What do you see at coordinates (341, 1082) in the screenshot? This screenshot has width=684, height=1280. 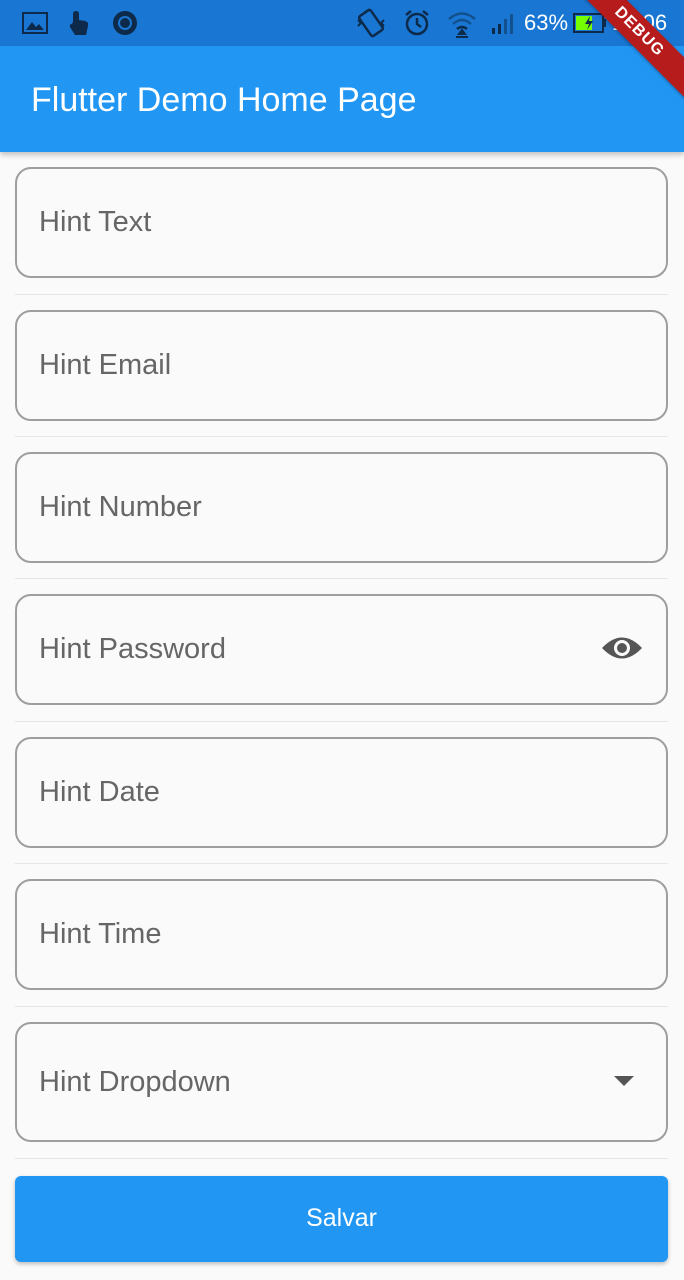 I see `dropdown-field: Hint Dropdown` at bounding box center [341, 1082].